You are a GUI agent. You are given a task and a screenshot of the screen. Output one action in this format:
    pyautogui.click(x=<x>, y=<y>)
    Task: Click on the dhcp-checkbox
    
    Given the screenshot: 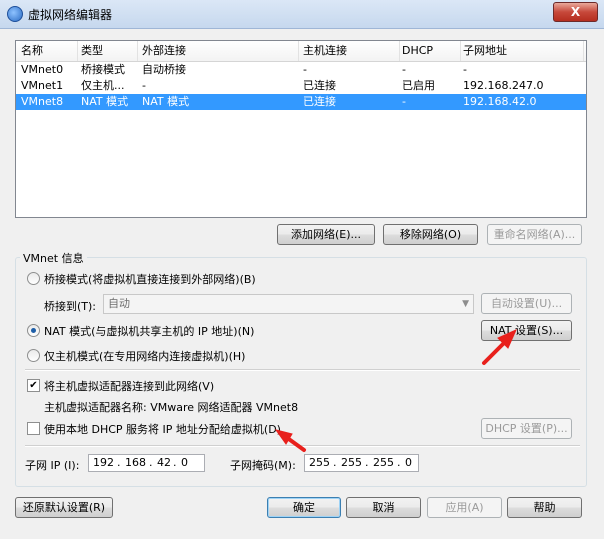 What is the action you would take?
    pyautogui.click(x=33, y=428)
    